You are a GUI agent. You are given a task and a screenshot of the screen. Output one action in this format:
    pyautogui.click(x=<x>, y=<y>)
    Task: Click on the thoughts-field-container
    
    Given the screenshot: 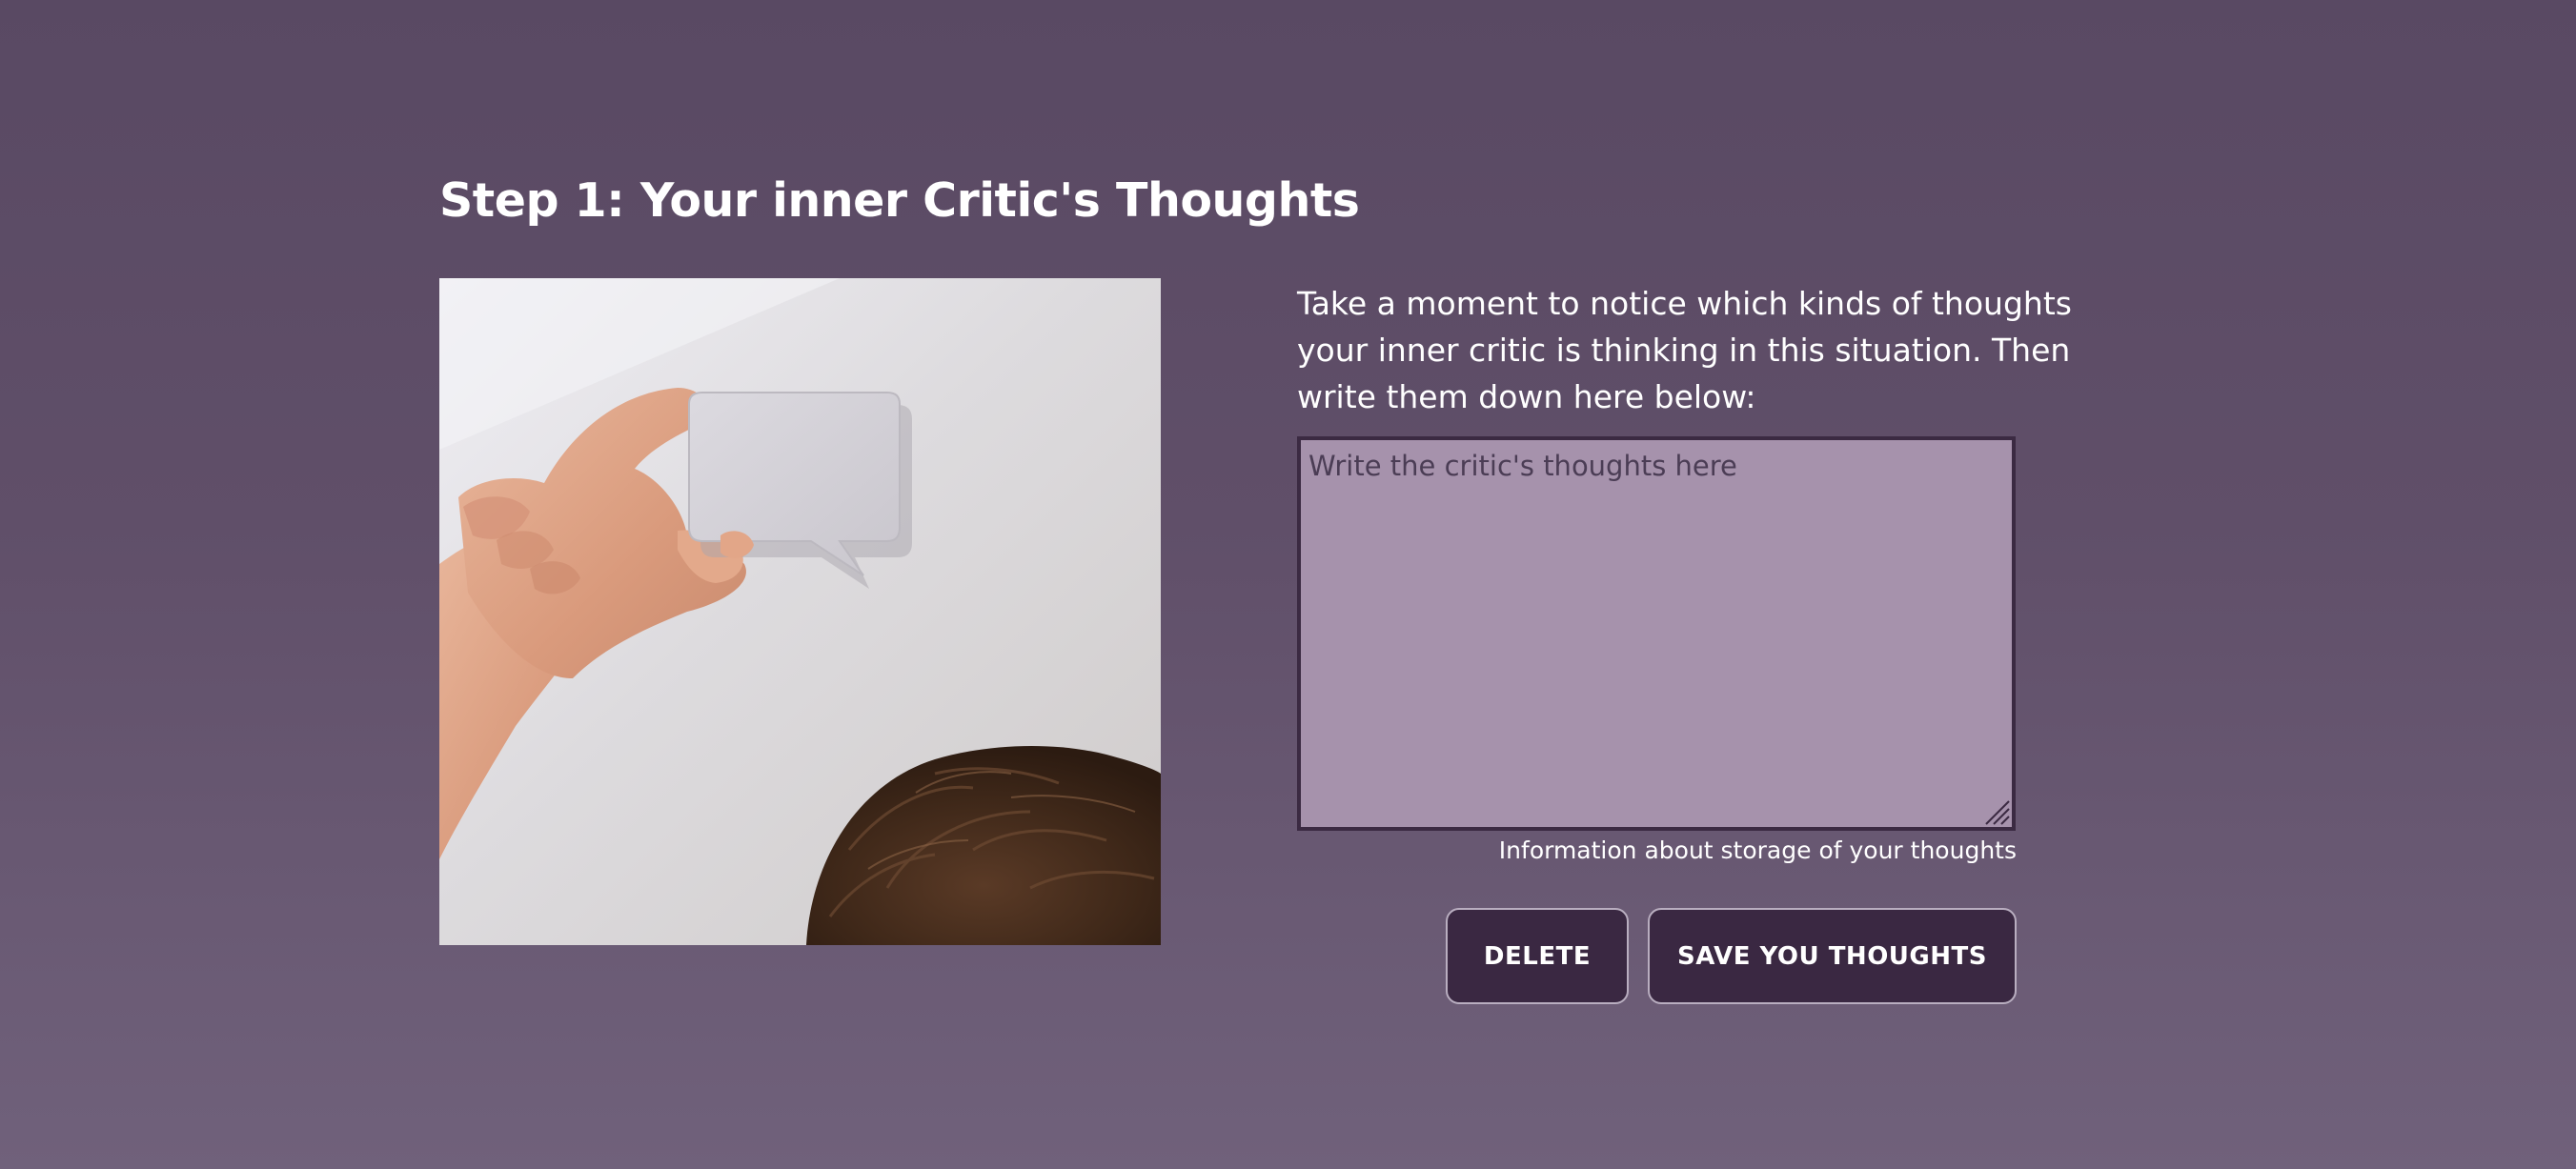 What is the action you would take?
    pyautogui.click(x=1657, y=633)
    